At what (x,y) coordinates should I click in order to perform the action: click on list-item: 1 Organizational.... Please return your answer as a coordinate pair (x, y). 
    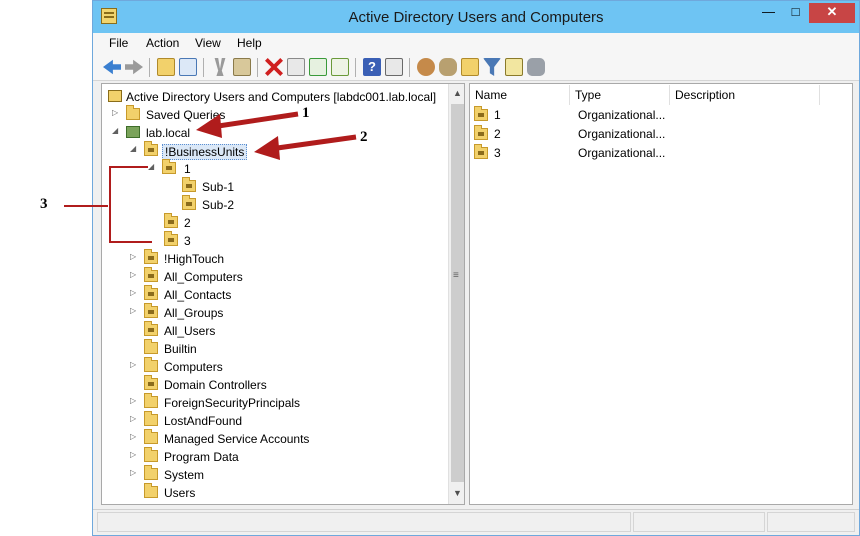
    Looking at the image, I should click on (660, 115).